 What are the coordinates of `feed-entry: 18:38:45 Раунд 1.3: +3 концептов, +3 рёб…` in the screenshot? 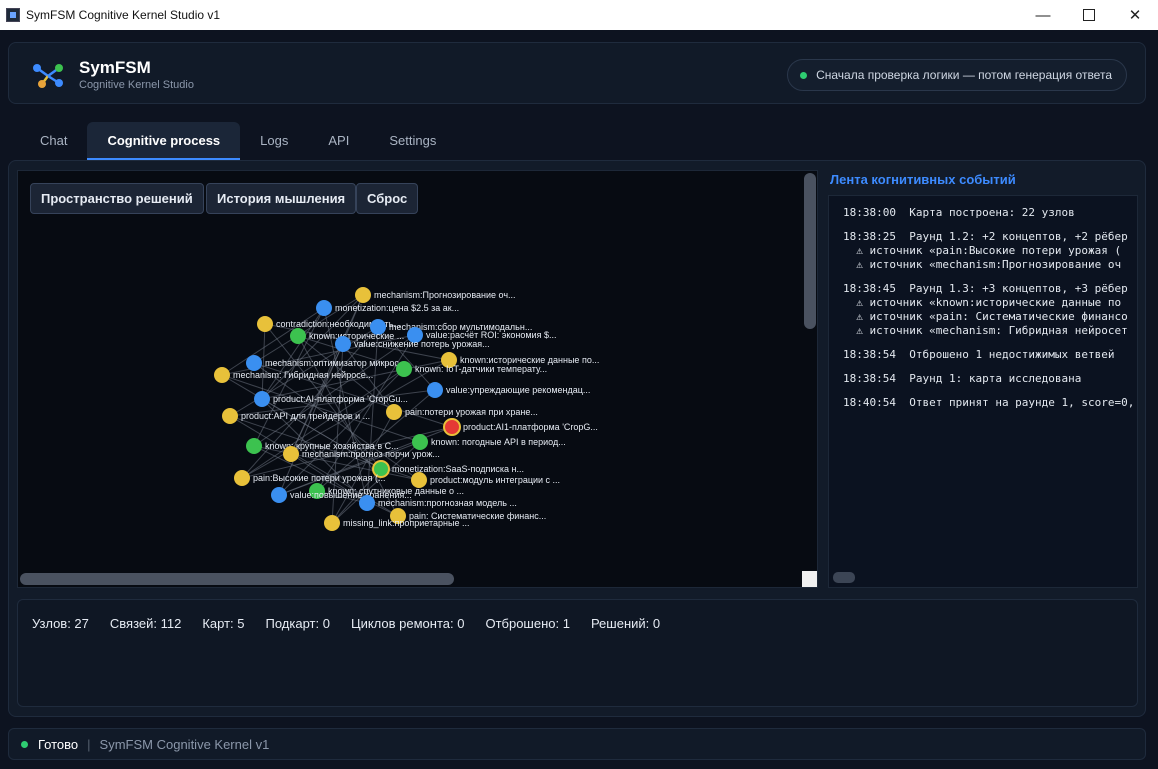 It's located at (990, 310).